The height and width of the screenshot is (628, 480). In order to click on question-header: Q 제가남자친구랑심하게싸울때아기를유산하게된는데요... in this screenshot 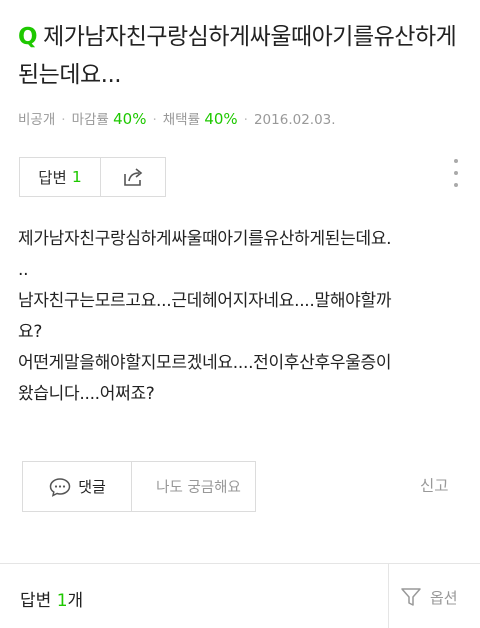, I will do `click(243, 56)`.